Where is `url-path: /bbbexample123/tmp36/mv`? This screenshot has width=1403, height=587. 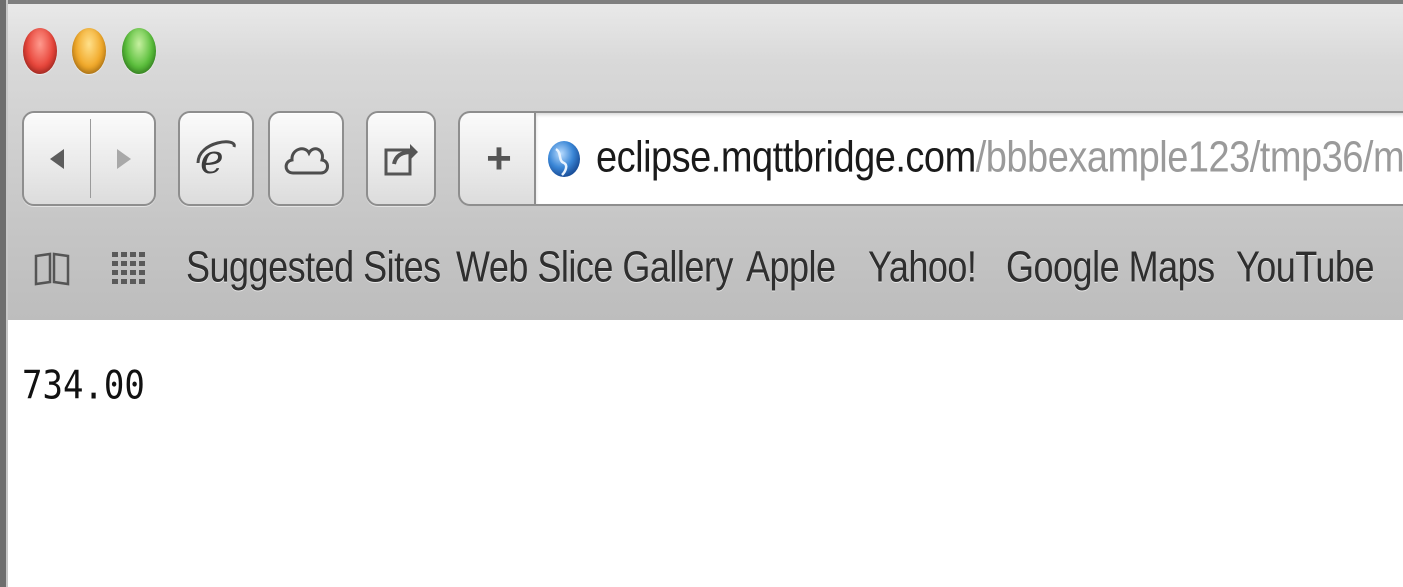 url-path: /bbbexample123/tmp36/mv is located at coordinates (1189, 158).